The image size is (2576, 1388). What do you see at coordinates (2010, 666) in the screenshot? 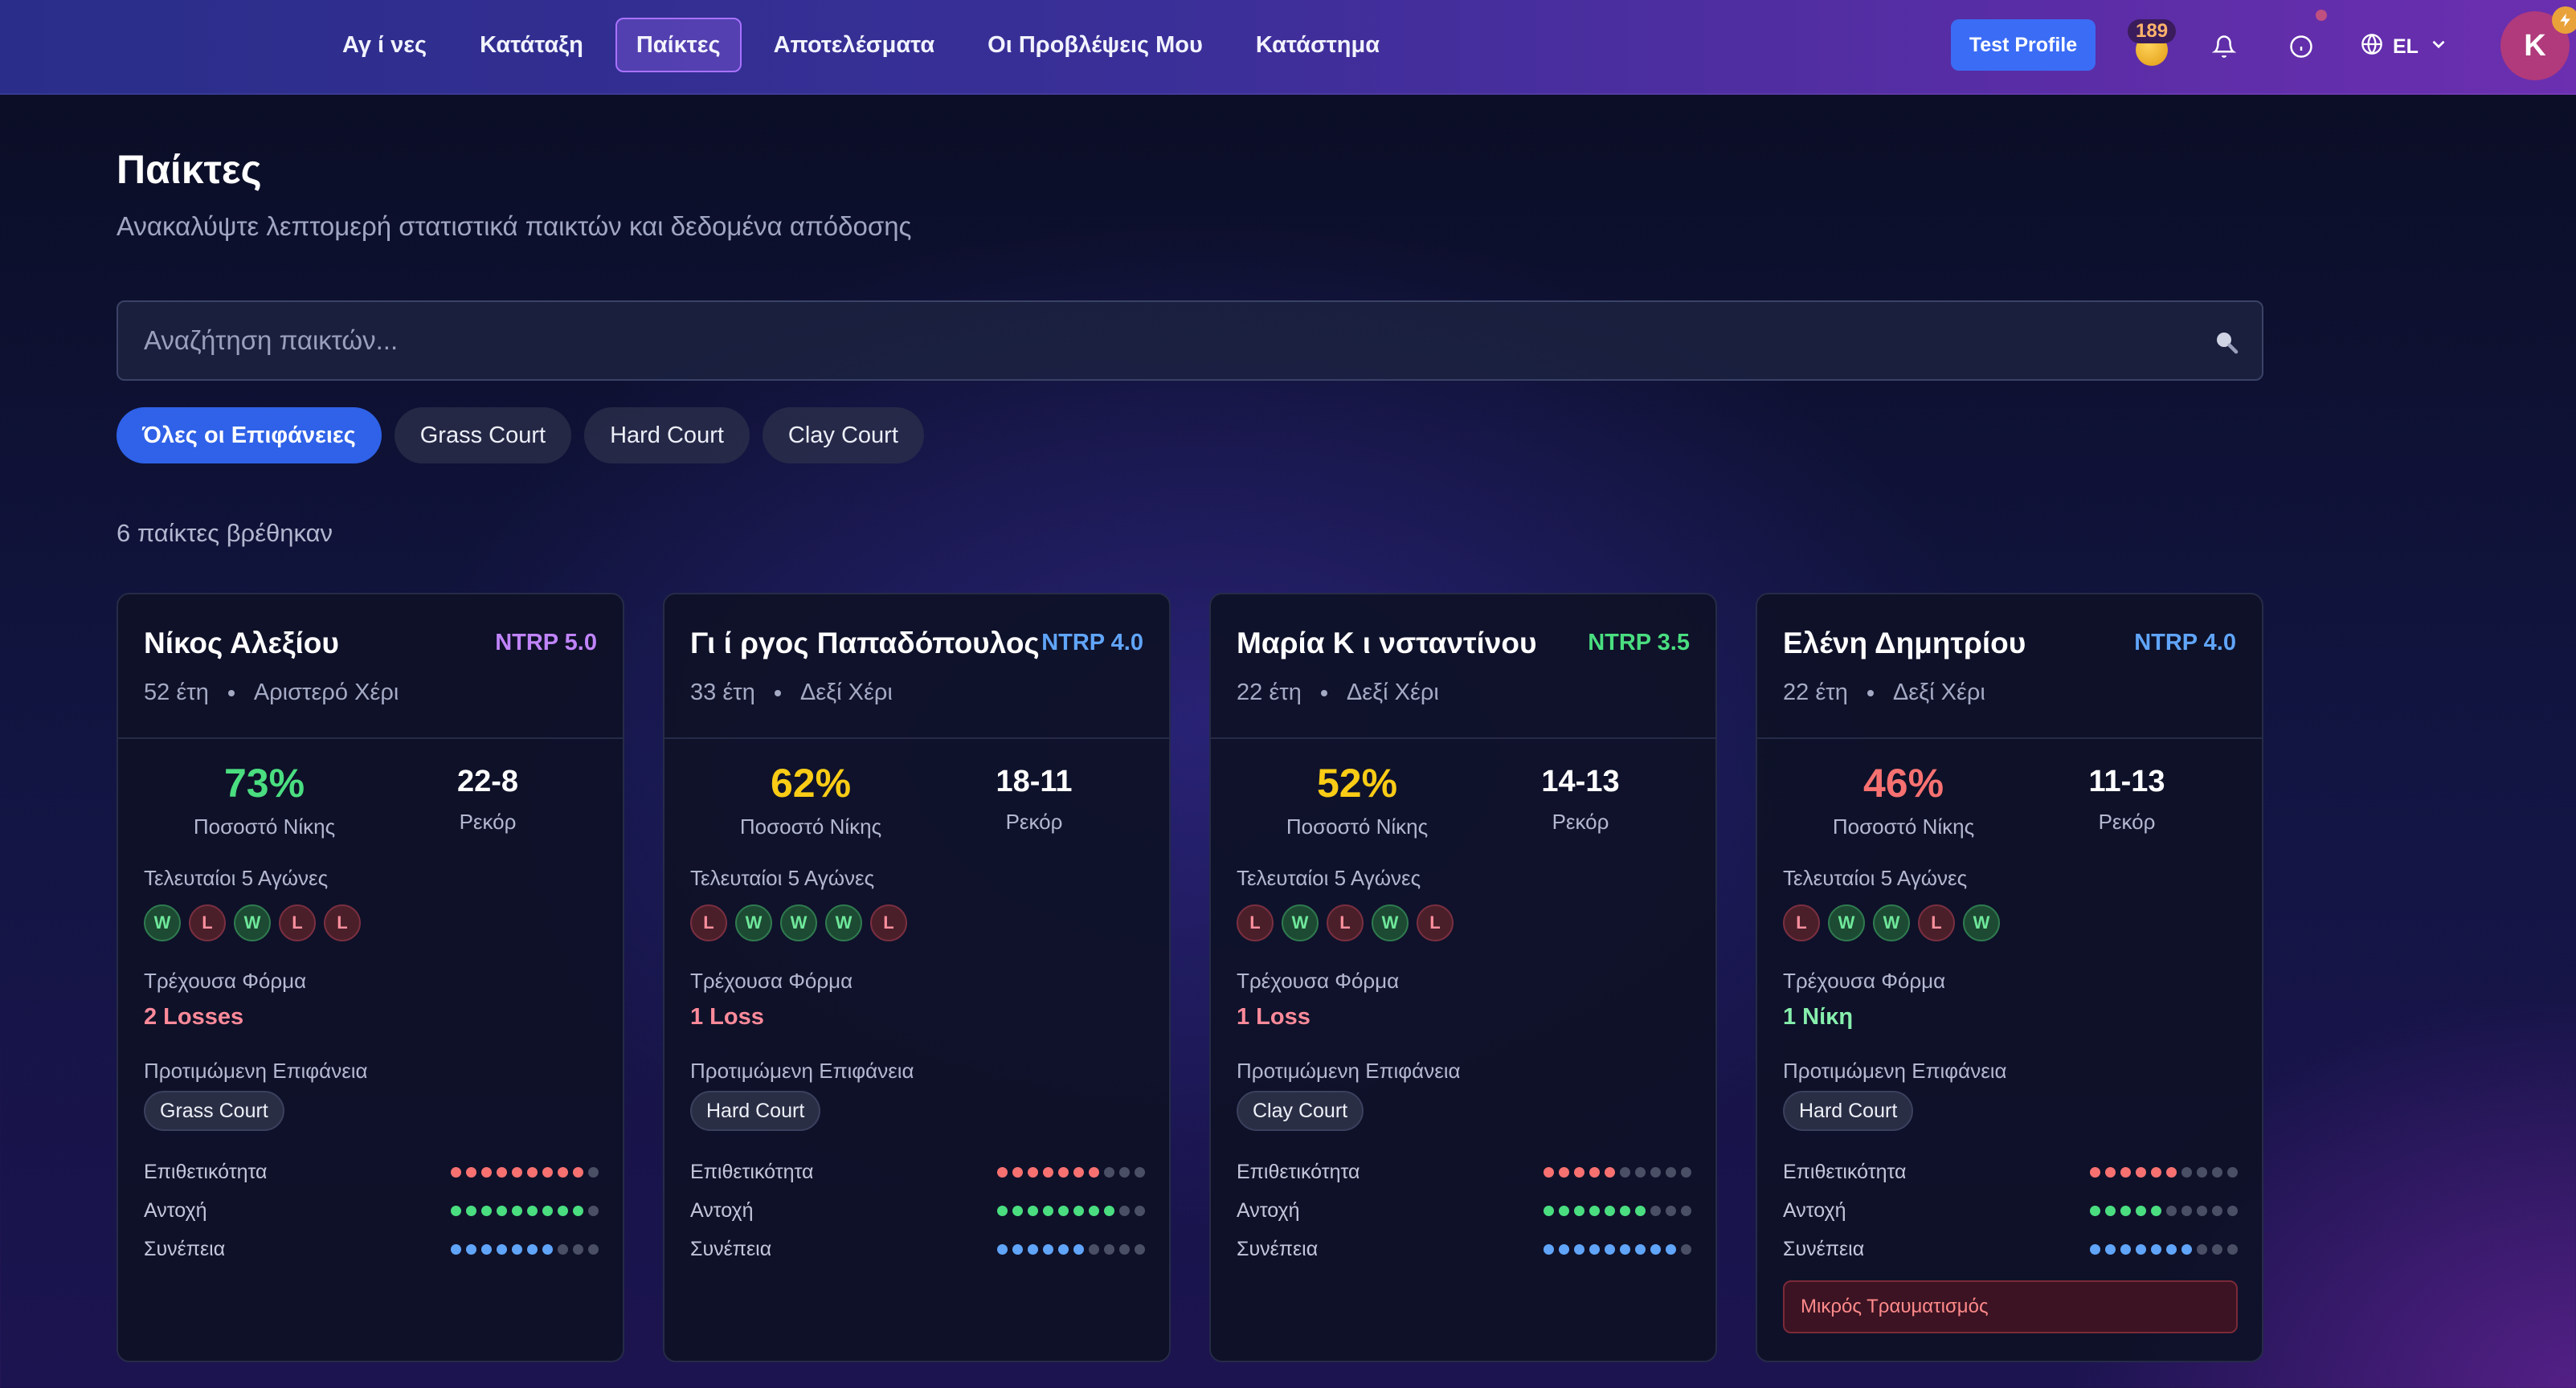
I see `player-card-header: Ελένη Δημητρίου NTRP 4.0 22 έτη Δεξί Χέρι` at bounding box center [2010, 666].